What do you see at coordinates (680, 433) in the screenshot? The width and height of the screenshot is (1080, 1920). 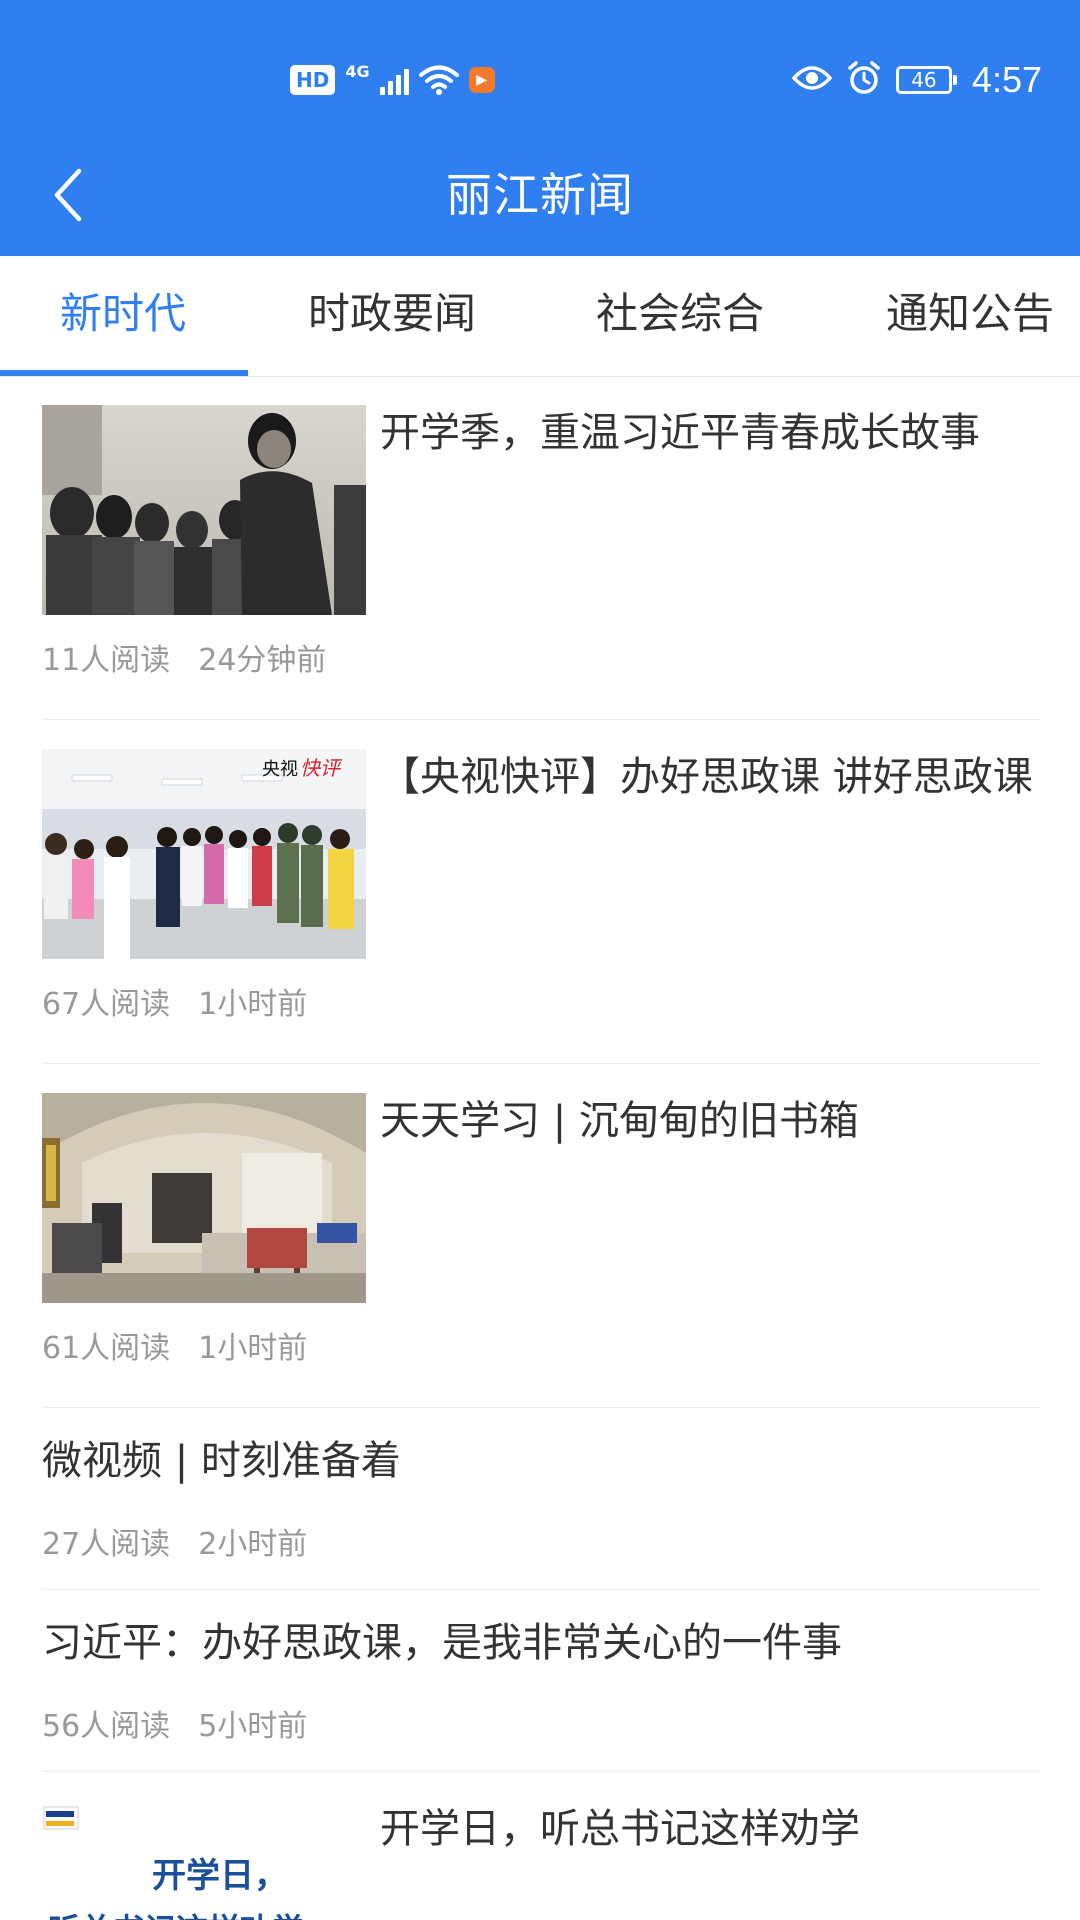 I see `article-title: 开学季，重温习近平青春成长故事` at bounding box center [680, 433].